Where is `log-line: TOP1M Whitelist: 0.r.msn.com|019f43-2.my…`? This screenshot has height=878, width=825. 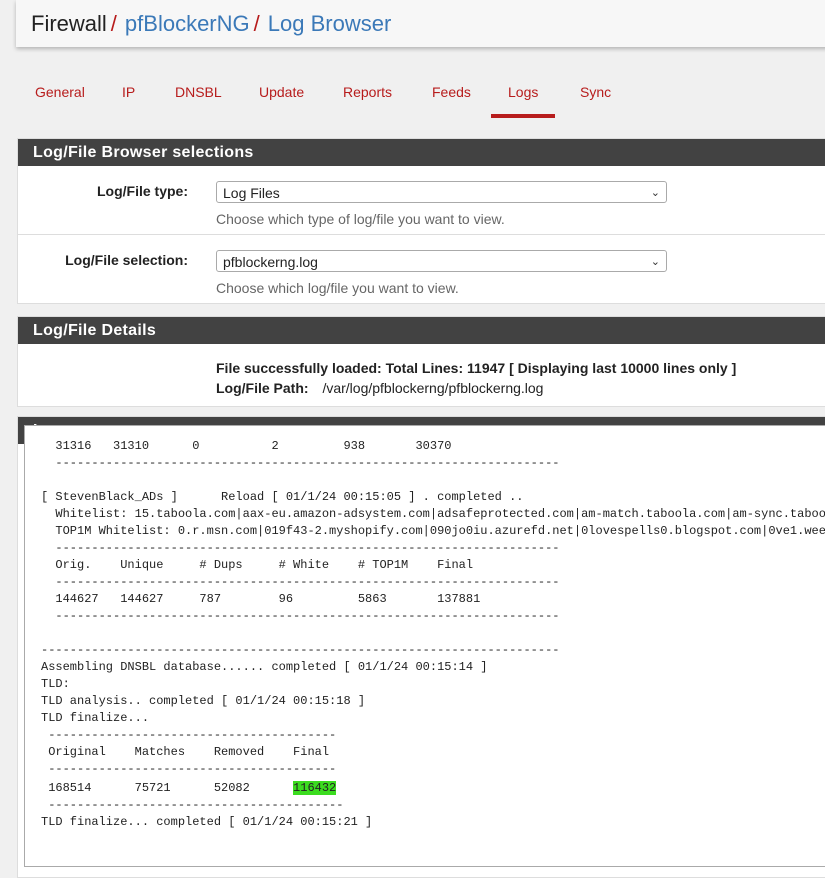
log-line: TOP1M Whitelist: 0.r.msn.com|019f43-2.my… is located at coordinates (433, 531).